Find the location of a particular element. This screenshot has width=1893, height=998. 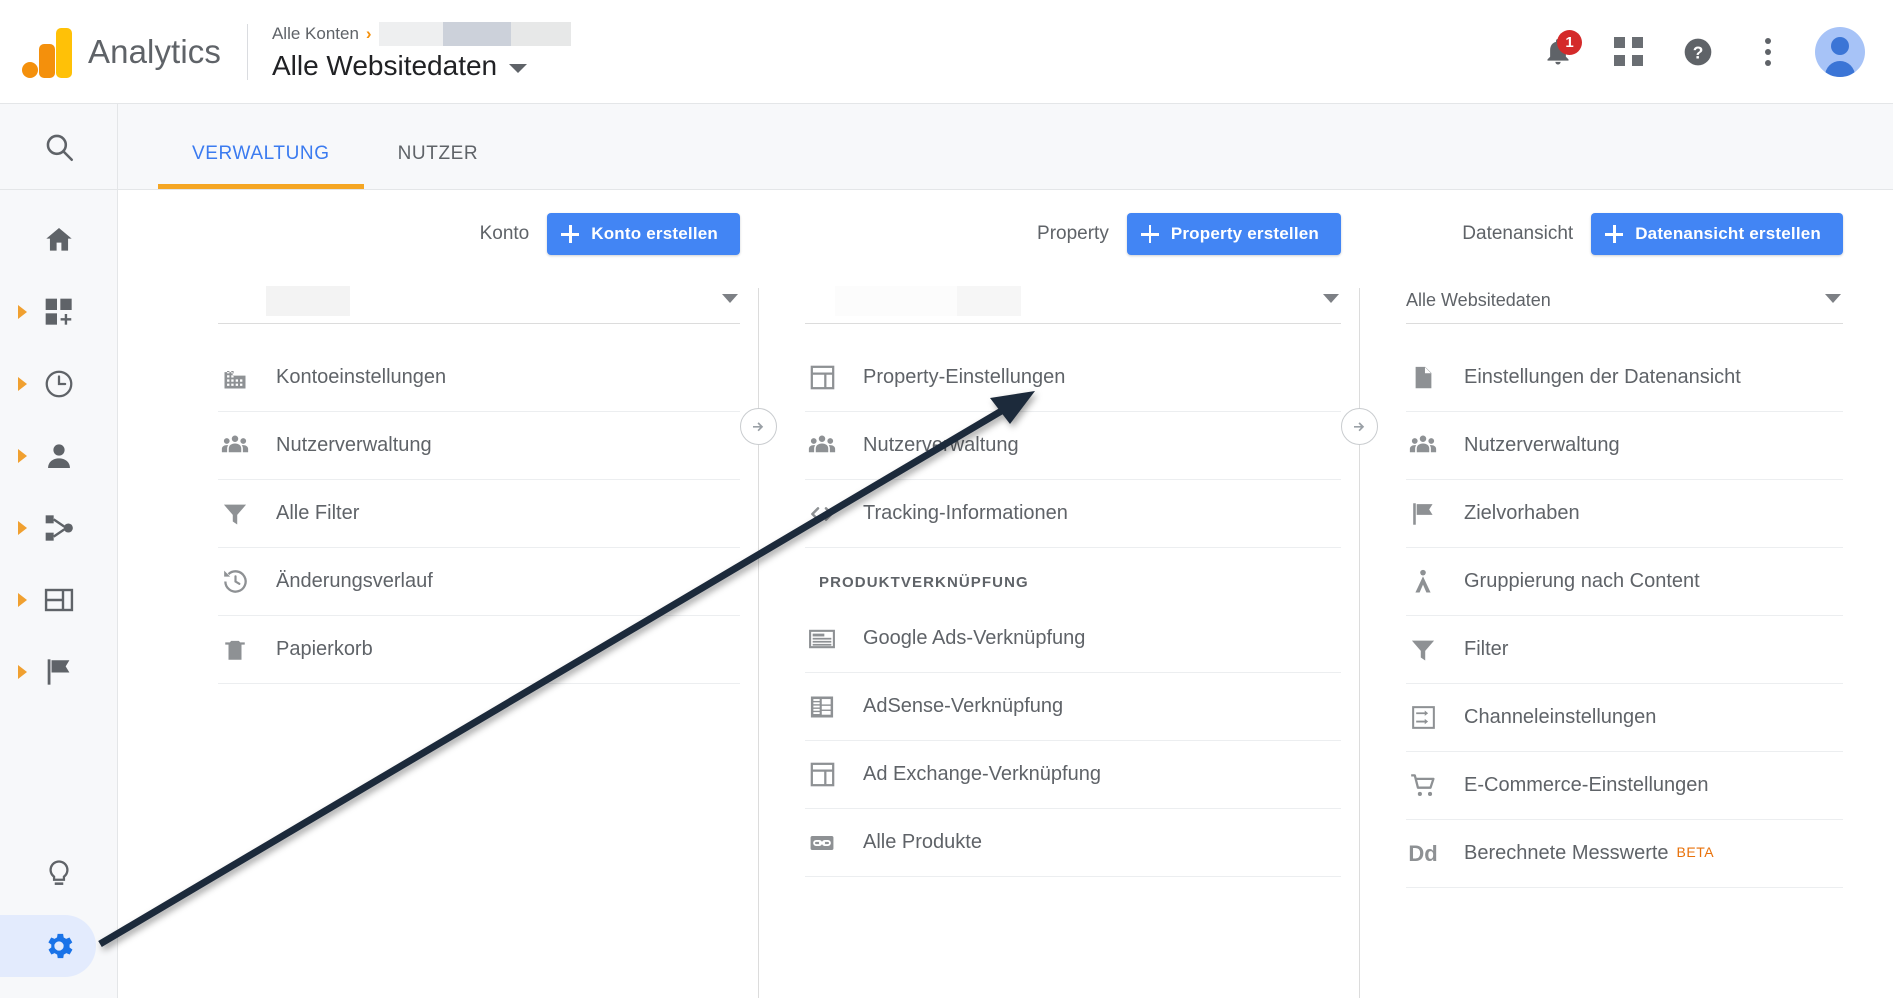

sidebar-item-home is located at coordinates (58, 240).